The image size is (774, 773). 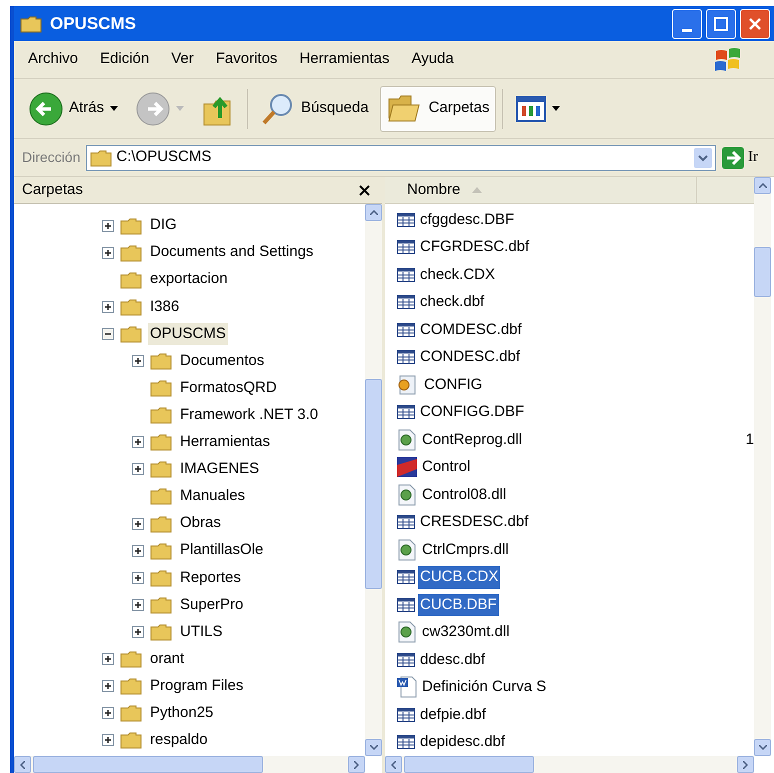 I want to click on file-name: CONDESC.dbf, so click(x=470, y=357).